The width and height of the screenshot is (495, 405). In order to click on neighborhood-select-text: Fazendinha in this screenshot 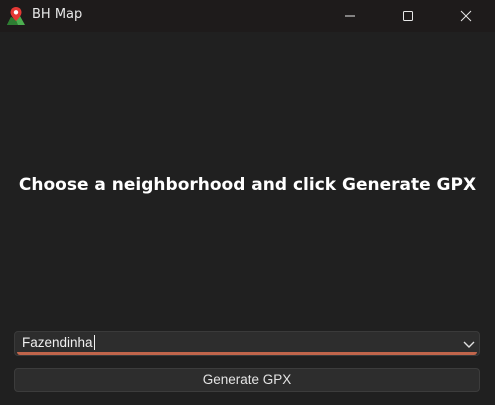, I will do `click(57, 342)`.